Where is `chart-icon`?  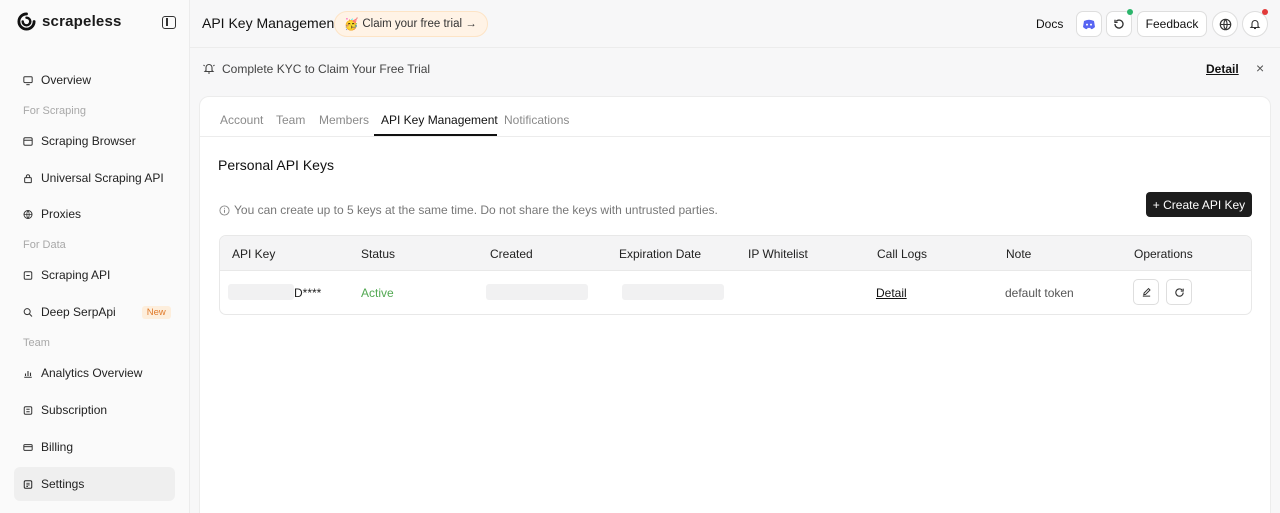
chart-icon is located at coordinates (28, 373).